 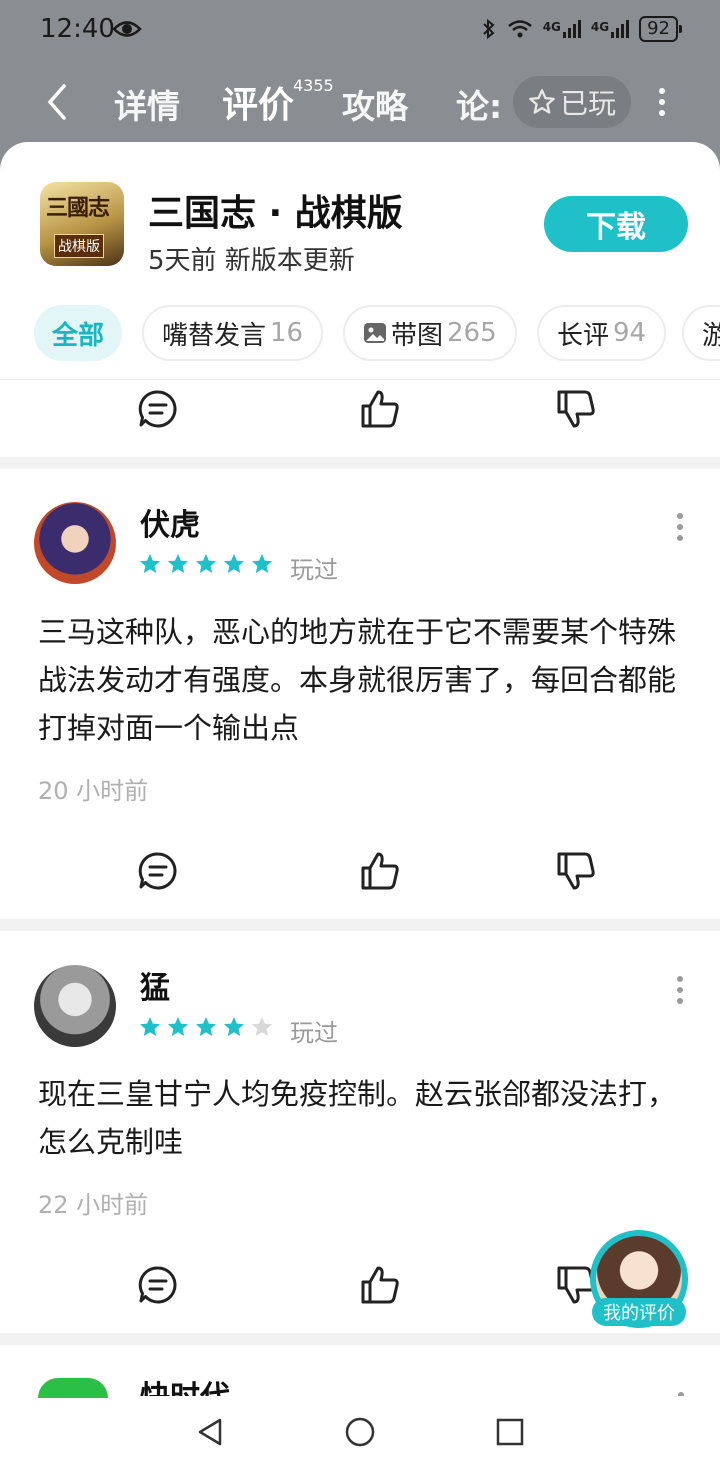 What do you see at coordinates (147, 104) in the screenshot?
I see `tab-details: 详情` at bounding box center [147, 104].